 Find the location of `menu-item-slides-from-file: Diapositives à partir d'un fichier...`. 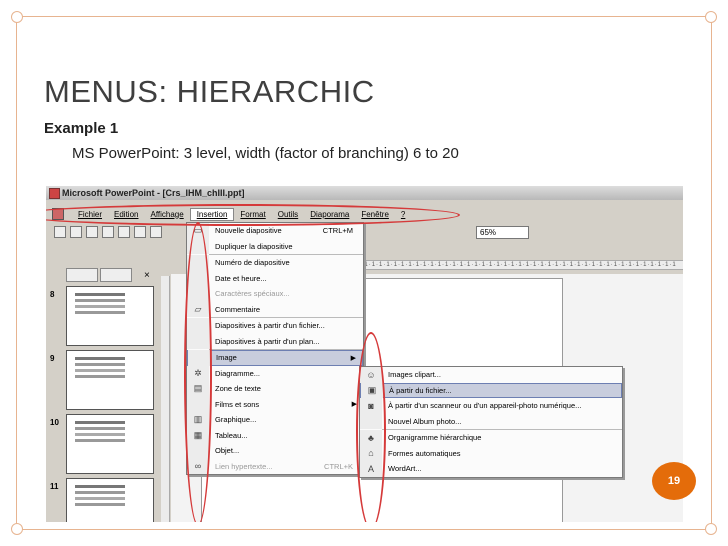

menu-item-slides-from-file: Diapositives à partir d'un fichier... is located at coordinates (275, 326).